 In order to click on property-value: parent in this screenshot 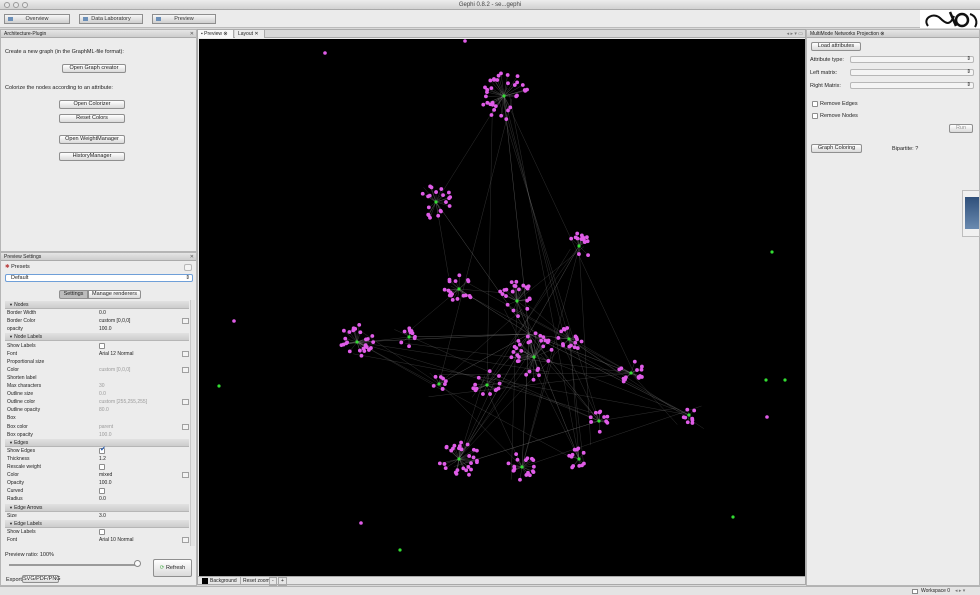, I will do `click(106, 427)`.